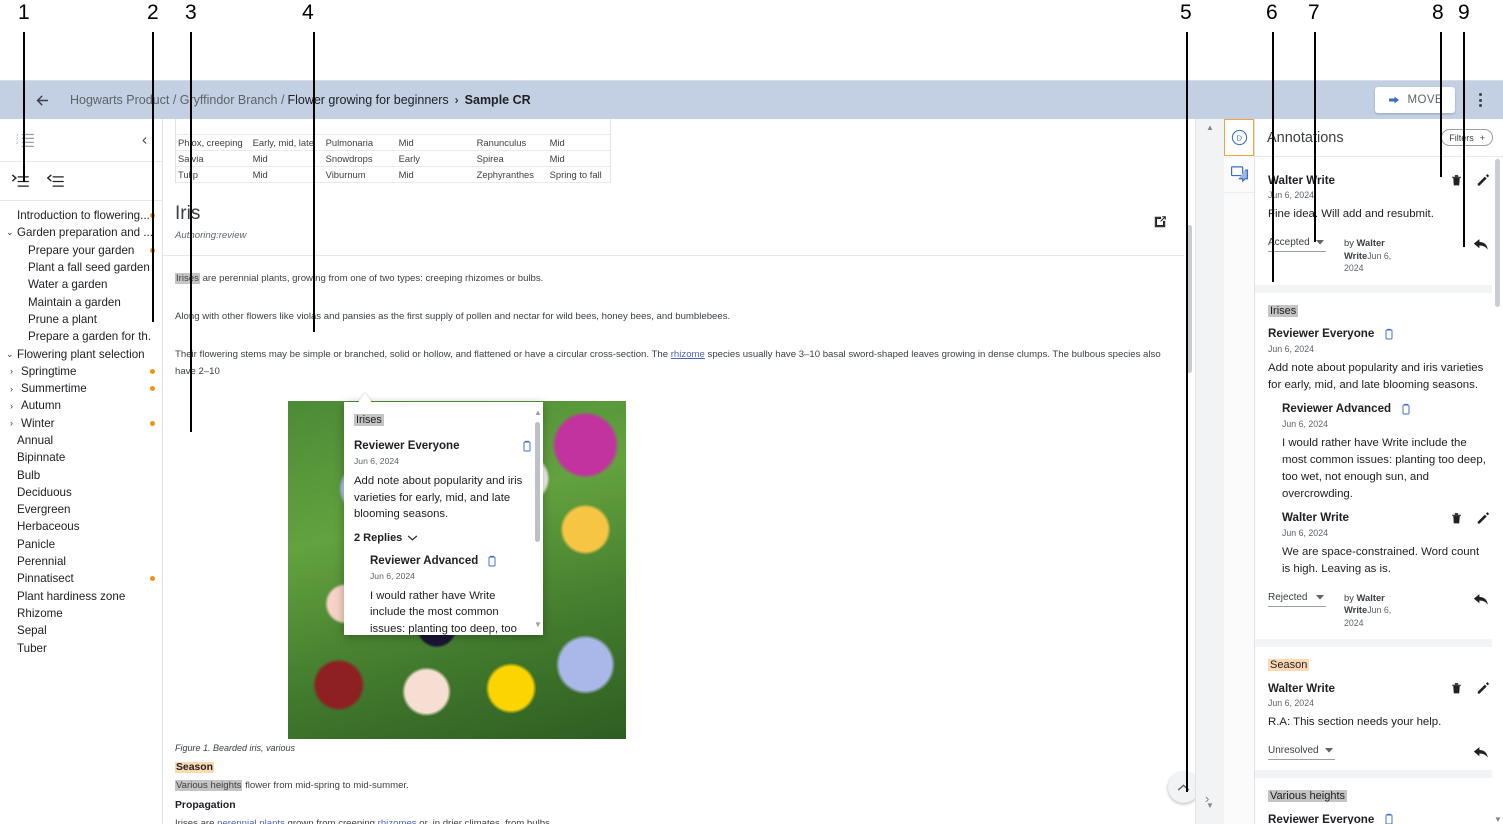 Image resolution: width=1503 pixels, height=824 pixels. Describe the element at coordinates (81, 544) in the screenshot. I see `toc-item: Panicle` at that location.